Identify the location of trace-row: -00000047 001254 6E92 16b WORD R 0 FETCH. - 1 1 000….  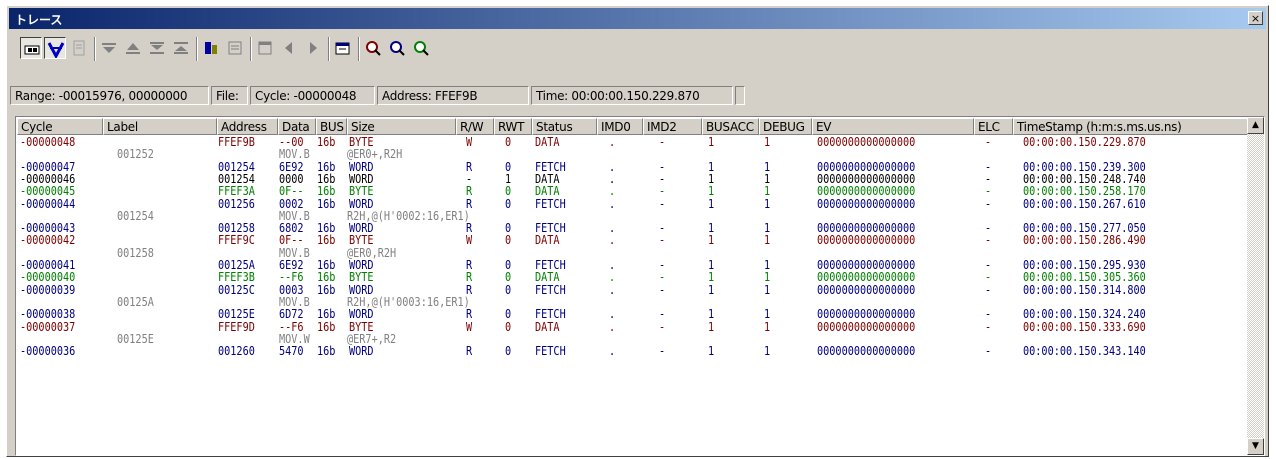
(630, 167).